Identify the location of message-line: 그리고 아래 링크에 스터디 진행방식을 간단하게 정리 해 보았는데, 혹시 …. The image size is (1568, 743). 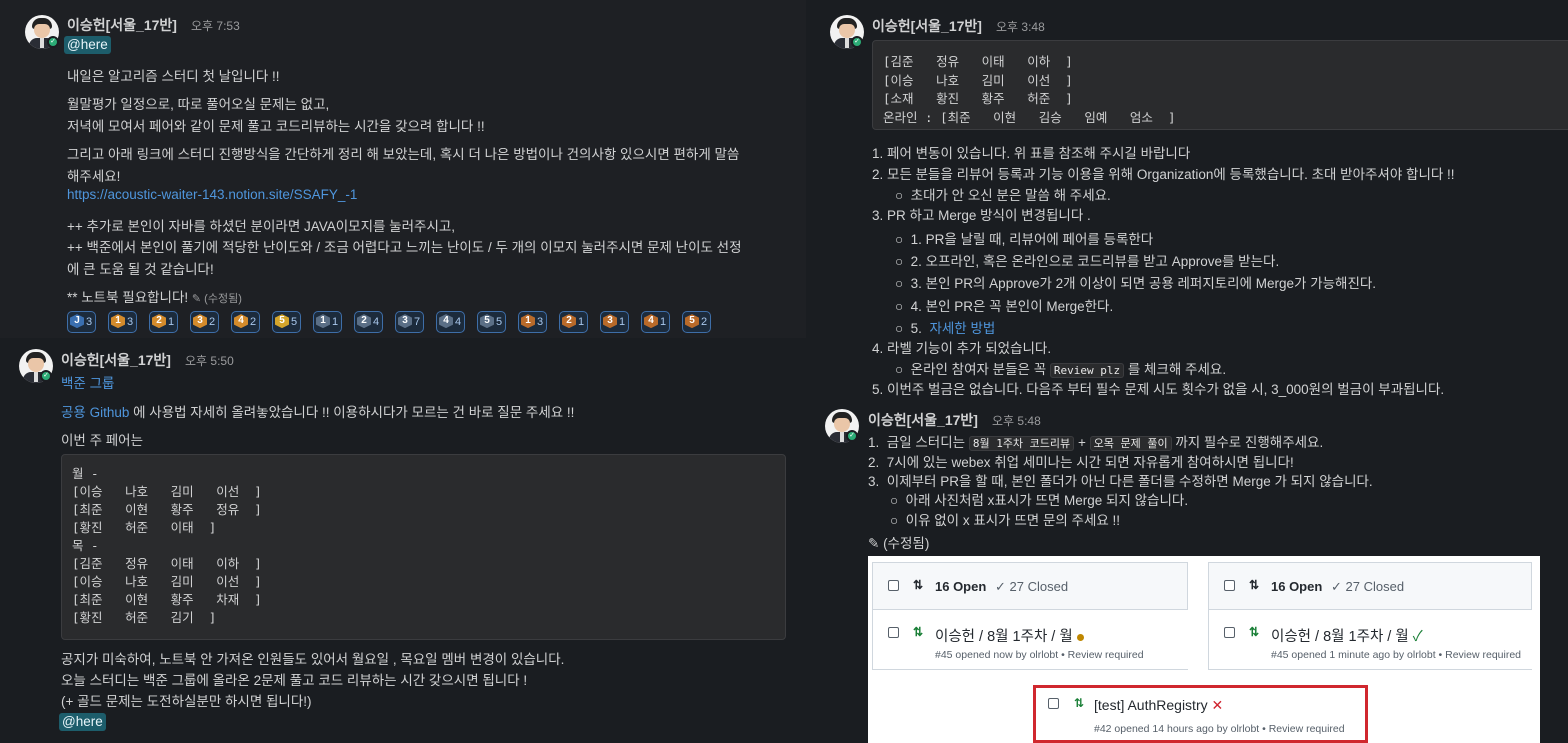
(403, 154).